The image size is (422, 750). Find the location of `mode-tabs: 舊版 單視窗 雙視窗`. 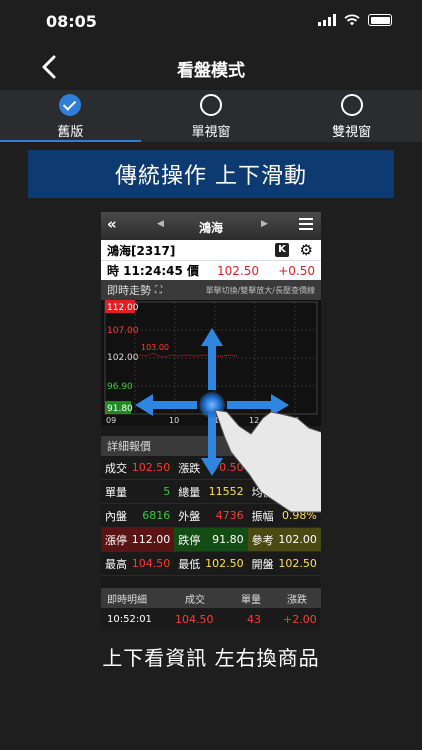

mode-tabs: 舊版 單視窗 雙視窗 is located at coordinates (211, 116).